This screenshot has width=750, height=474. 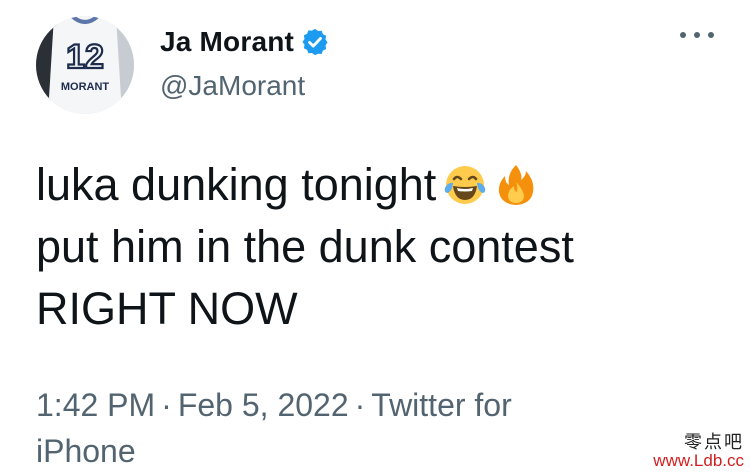 What do you see at coordinates (441, 405) in the screenshot?
I see `tweet-source: Twitter for` at bounding box center [441, 405].